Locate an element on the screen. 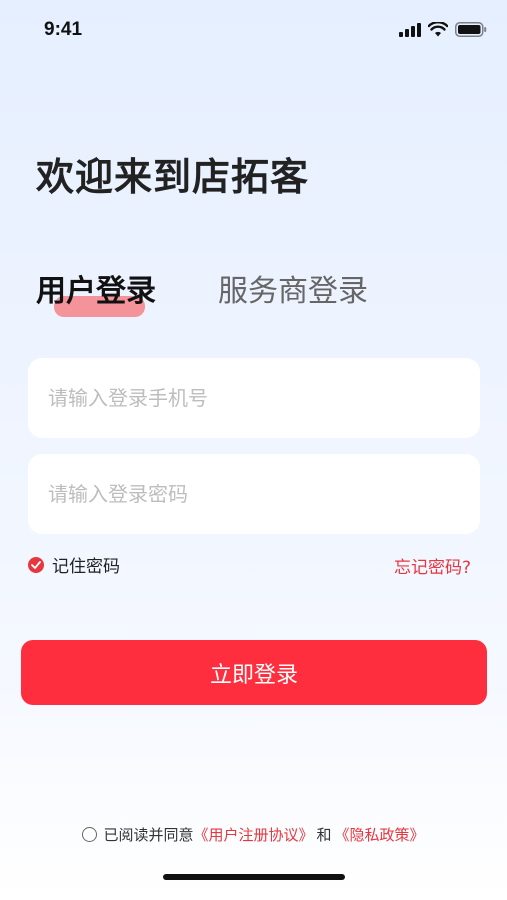 This screenshot has width=507, height=900. remember-password-label: 记住密码 is located at coordinates (86, 567).